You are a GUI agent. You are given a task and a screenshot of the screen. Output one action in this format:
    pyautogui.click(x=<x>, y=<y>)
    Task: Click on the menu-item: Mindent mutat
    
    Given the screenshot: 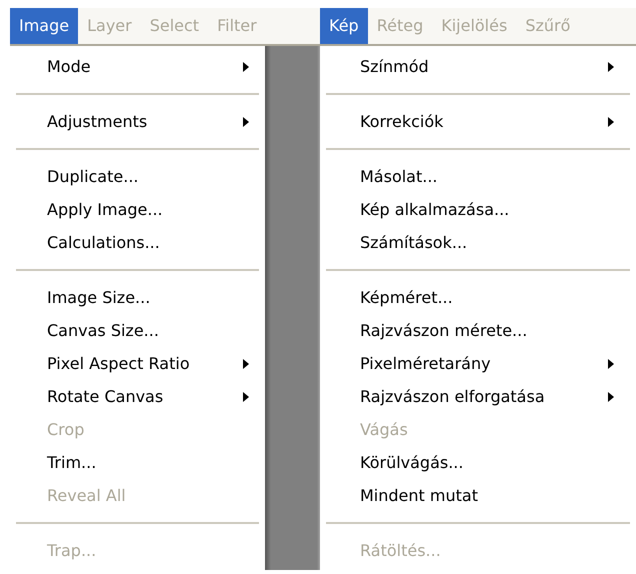 What is the action you would take?
    pyautogui.click(x=478, y=495)
    